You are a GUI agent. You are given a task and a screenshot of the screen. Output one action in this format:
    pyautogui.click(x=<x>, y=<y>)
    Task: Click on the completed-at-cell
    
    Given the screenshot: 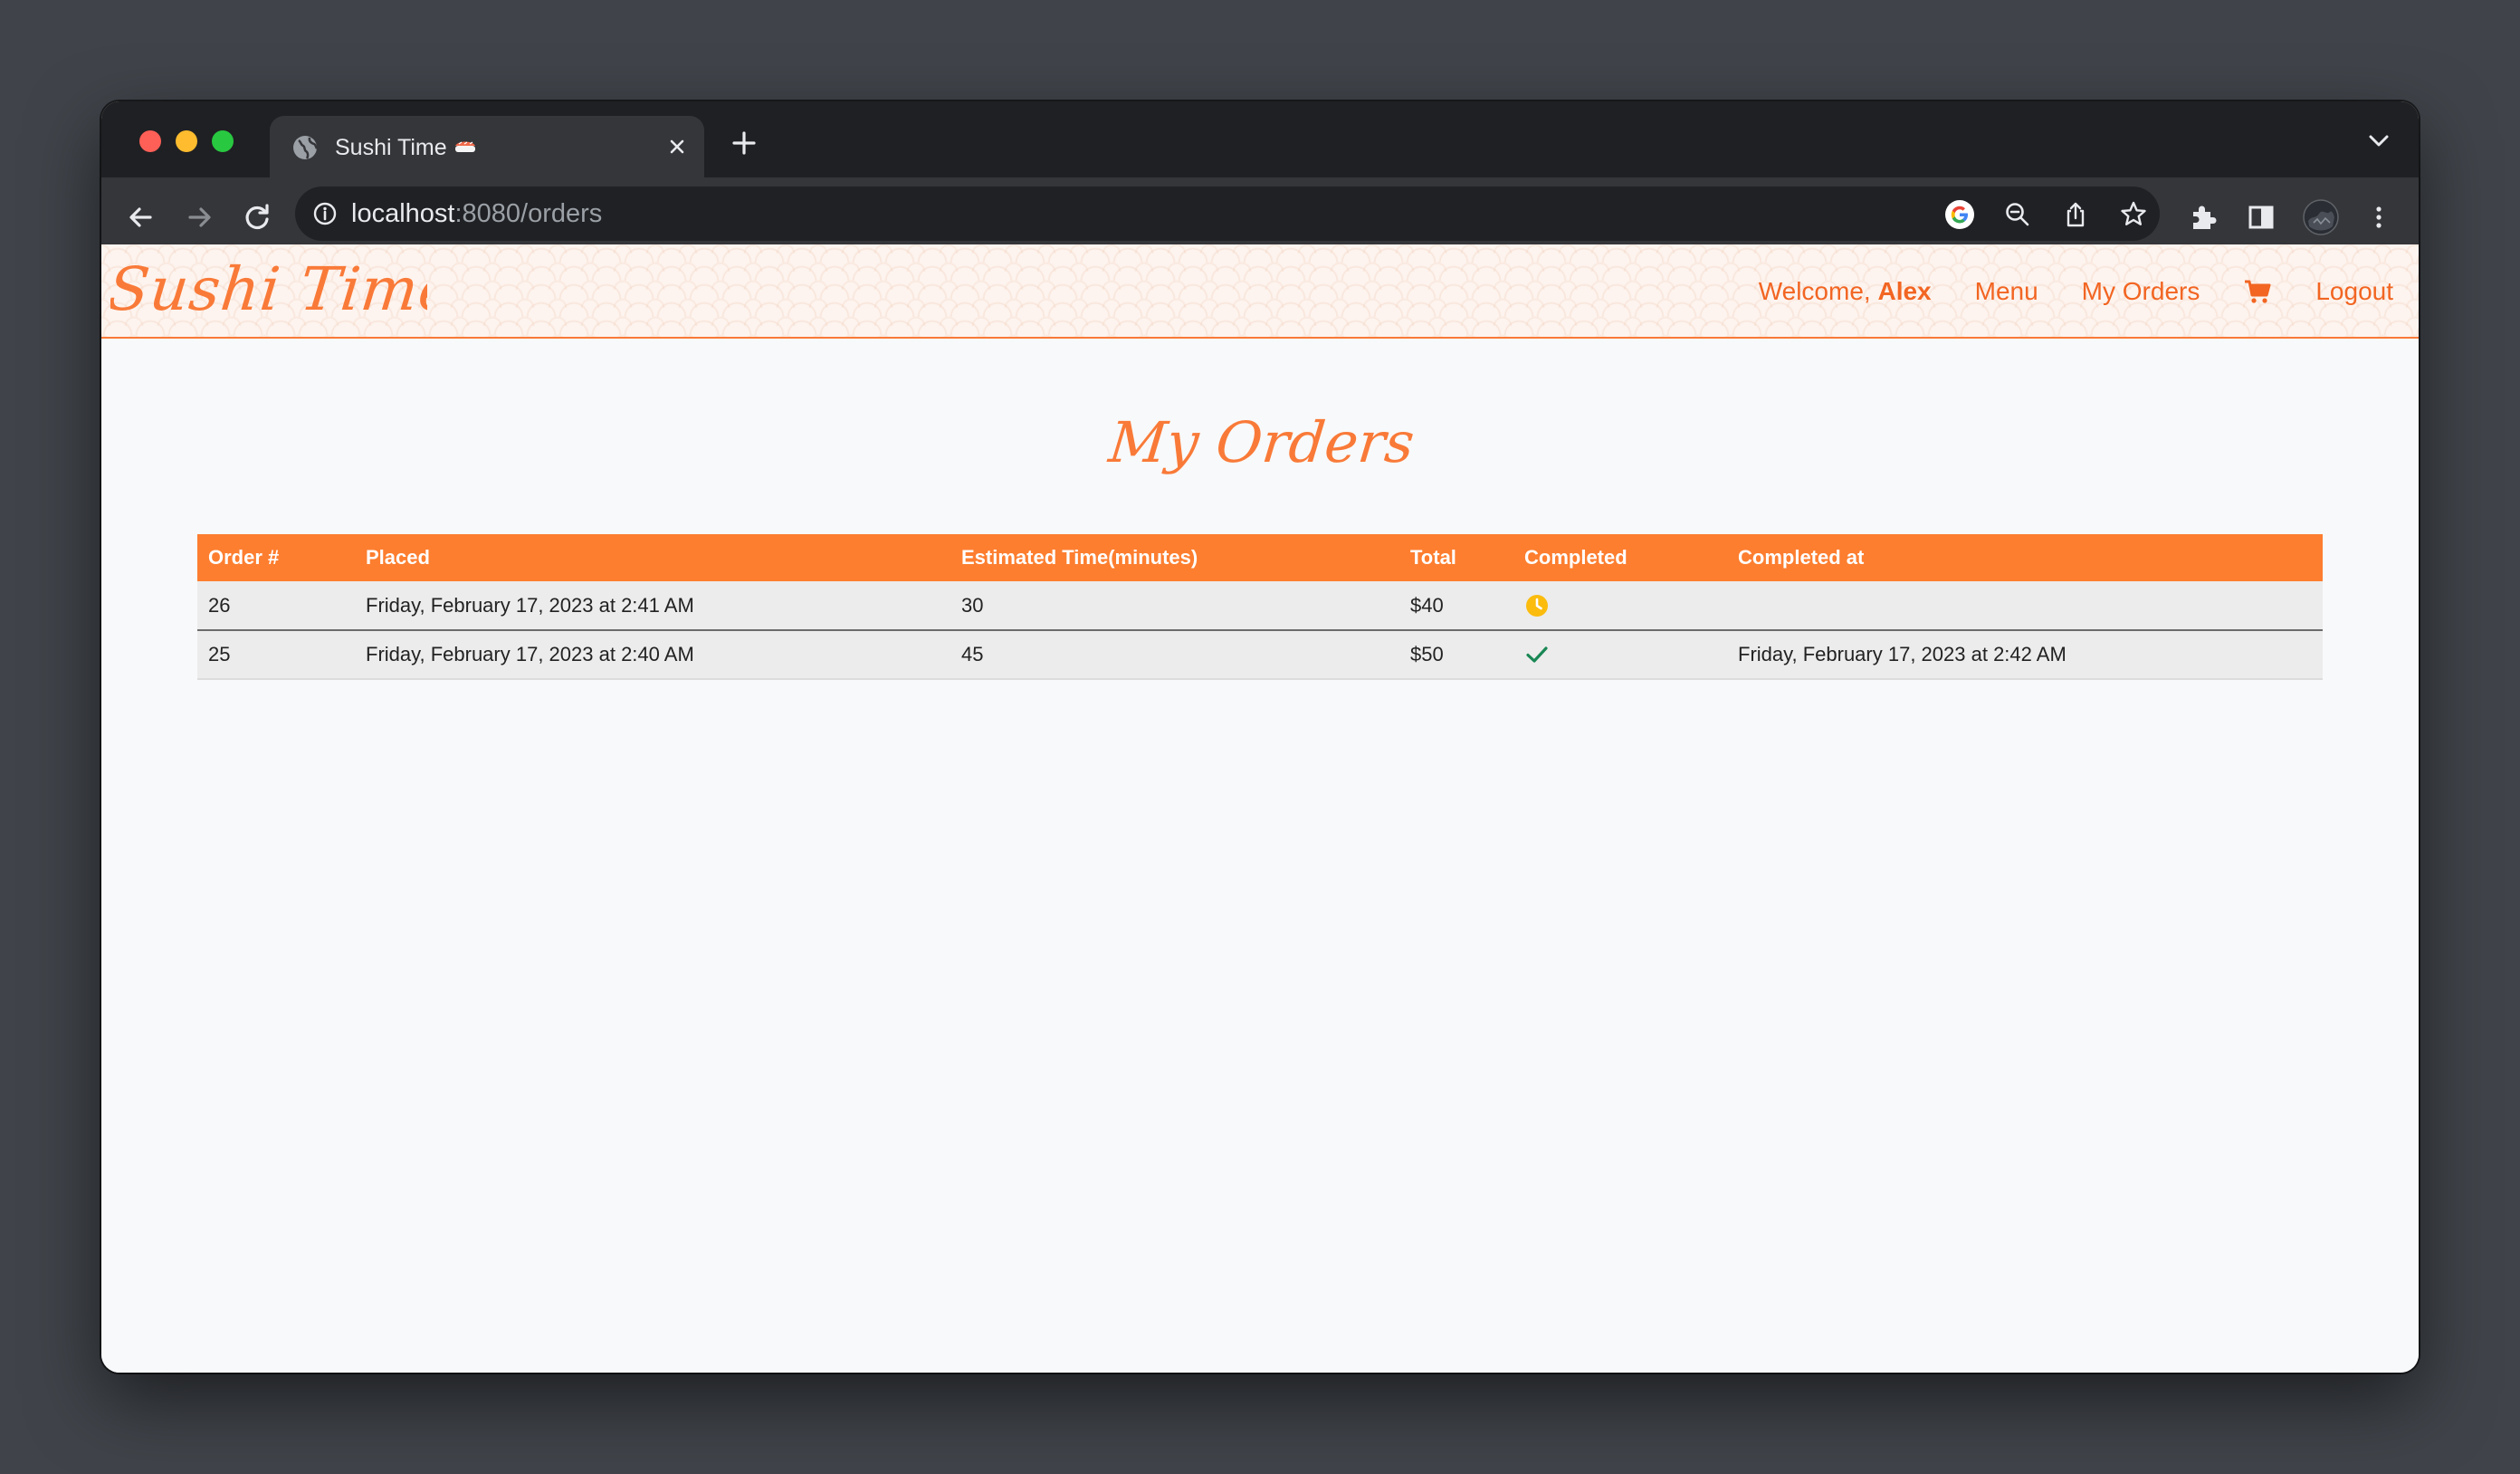 What is the action you would take?
    pyautogui.click(x=2025, y=606)
    